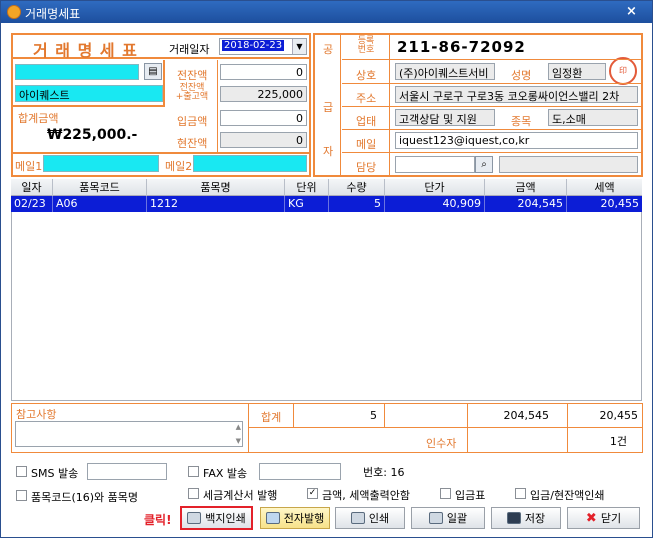  I want to click on company-field: (주)아이퀘스트서비, so click(445, 71).